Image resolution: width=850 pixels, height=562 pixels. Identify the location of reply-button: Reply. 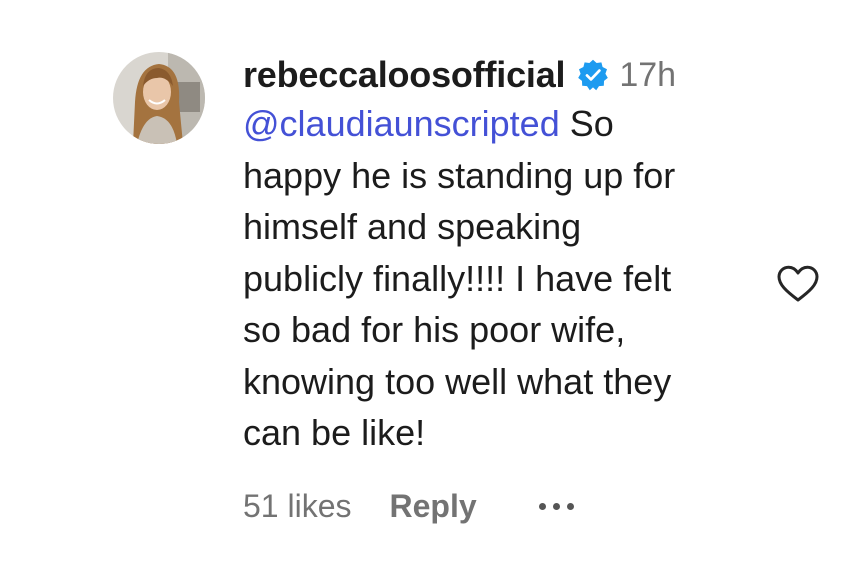
(433, 506).